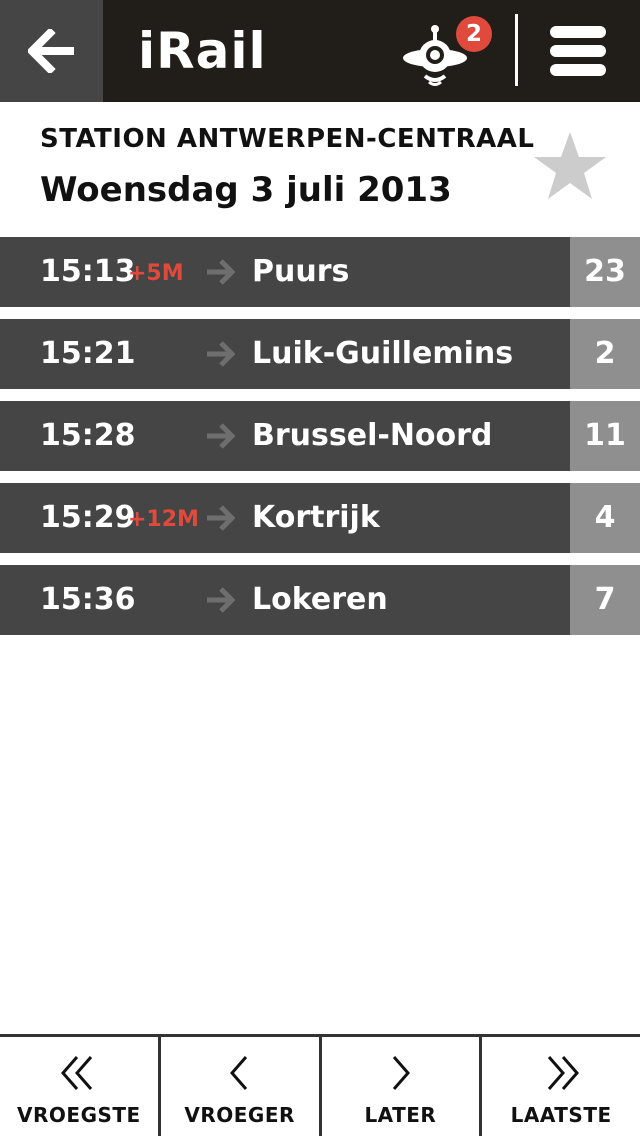  I want to click on departure-time: 15:36, so click(88, 599).